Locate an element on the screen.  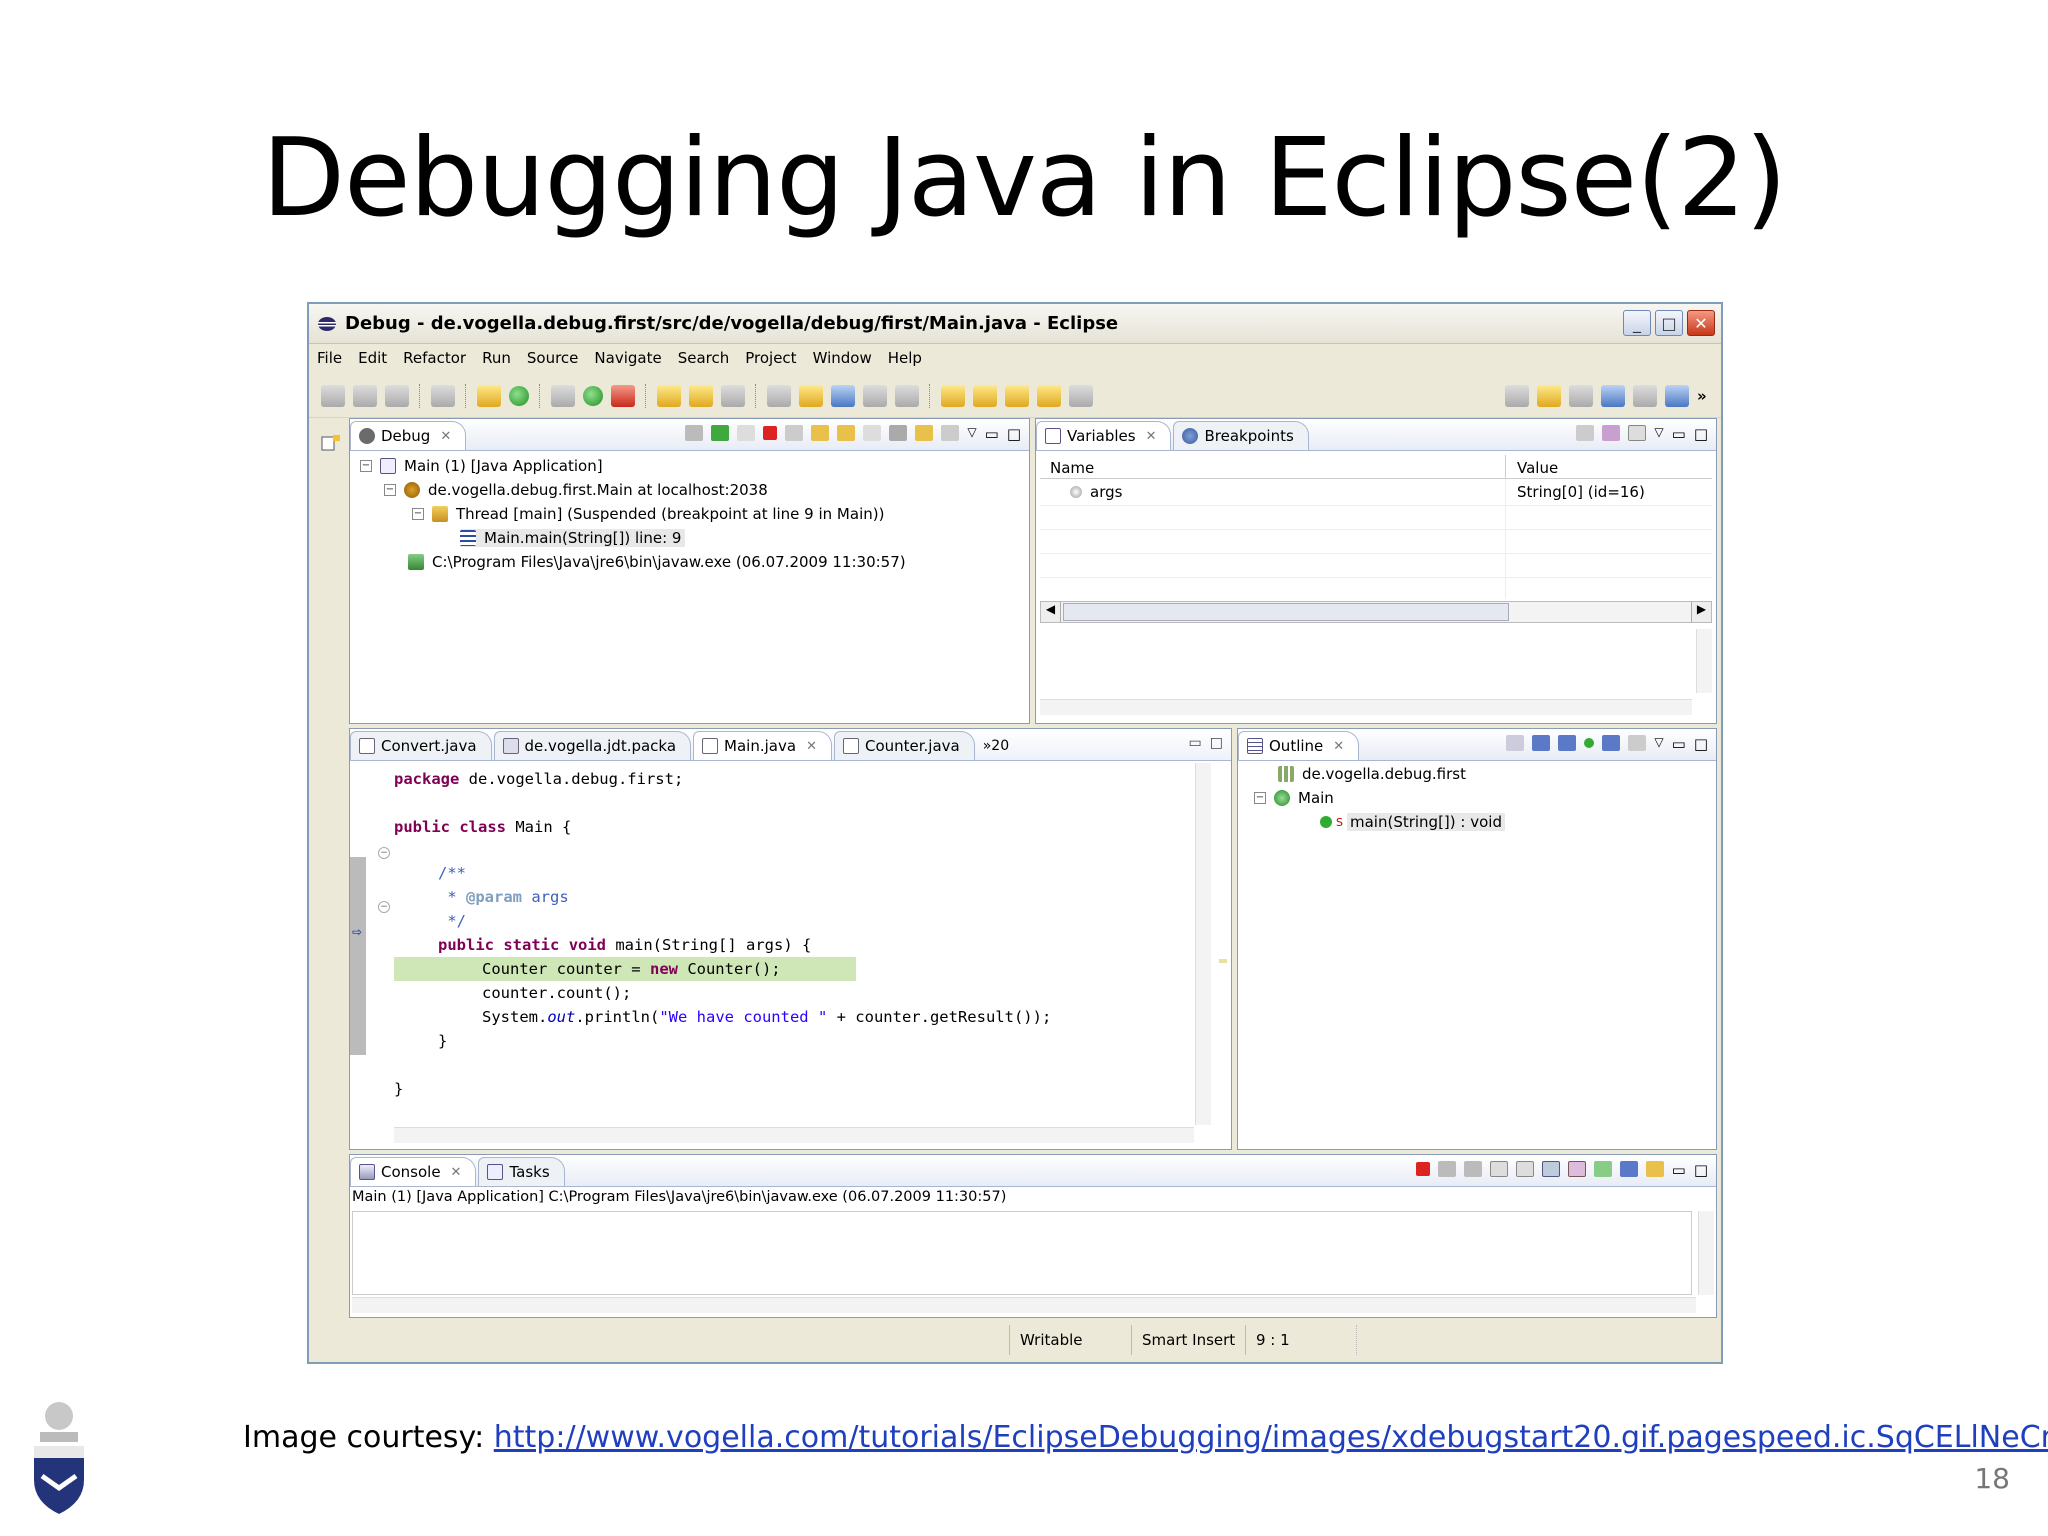
tab-overflow: »20 is located at coordinates (996, 746).